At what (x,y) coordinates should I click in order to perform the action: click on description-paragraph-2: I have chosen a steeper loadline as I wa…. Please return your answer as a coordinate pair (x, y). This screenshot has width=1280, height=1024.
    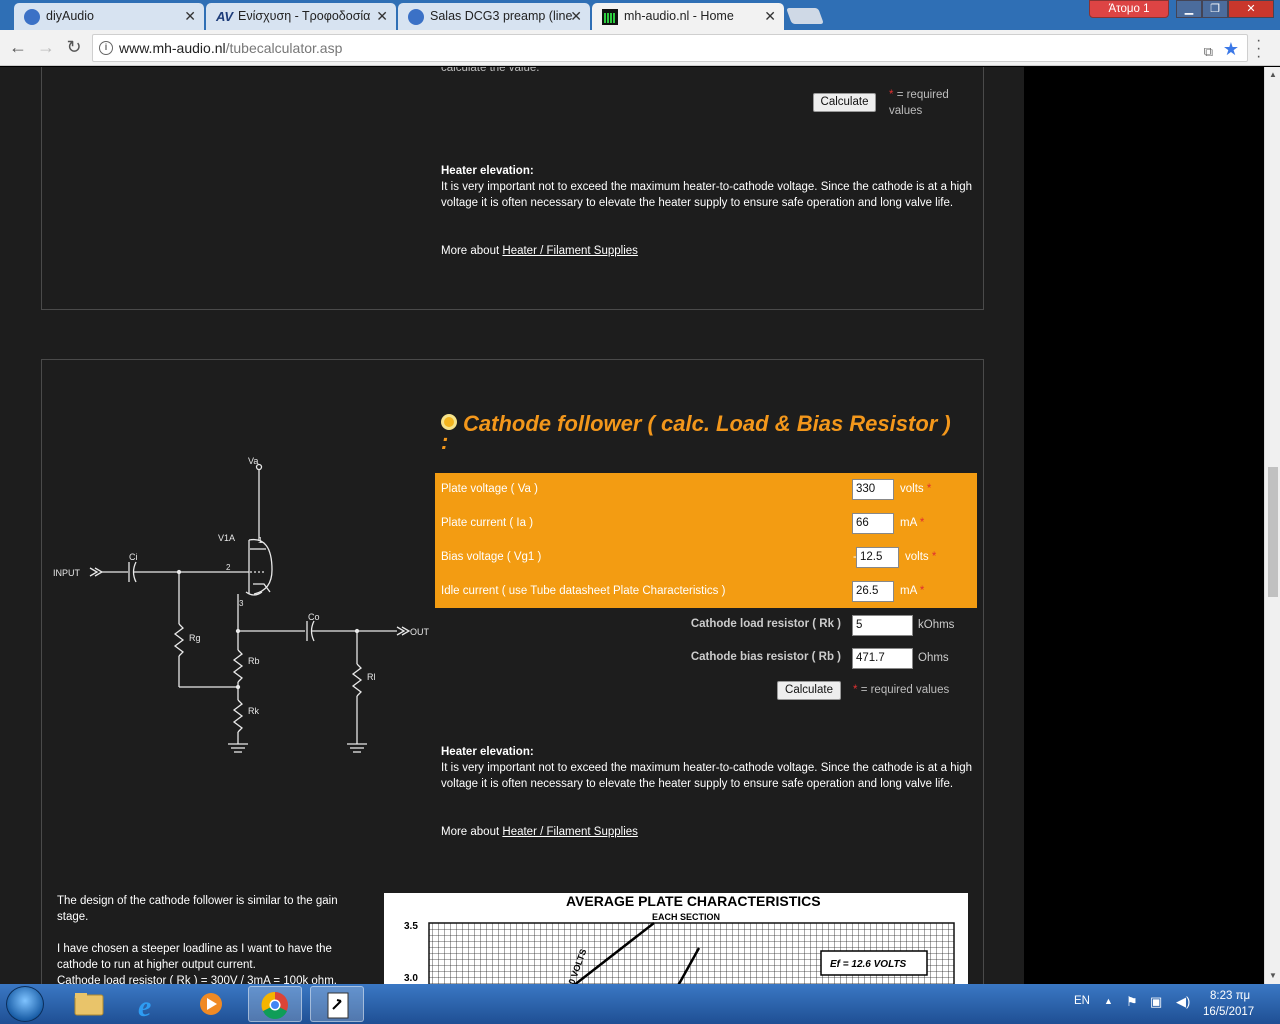
    Looking at the image, I should click on (194, 957).